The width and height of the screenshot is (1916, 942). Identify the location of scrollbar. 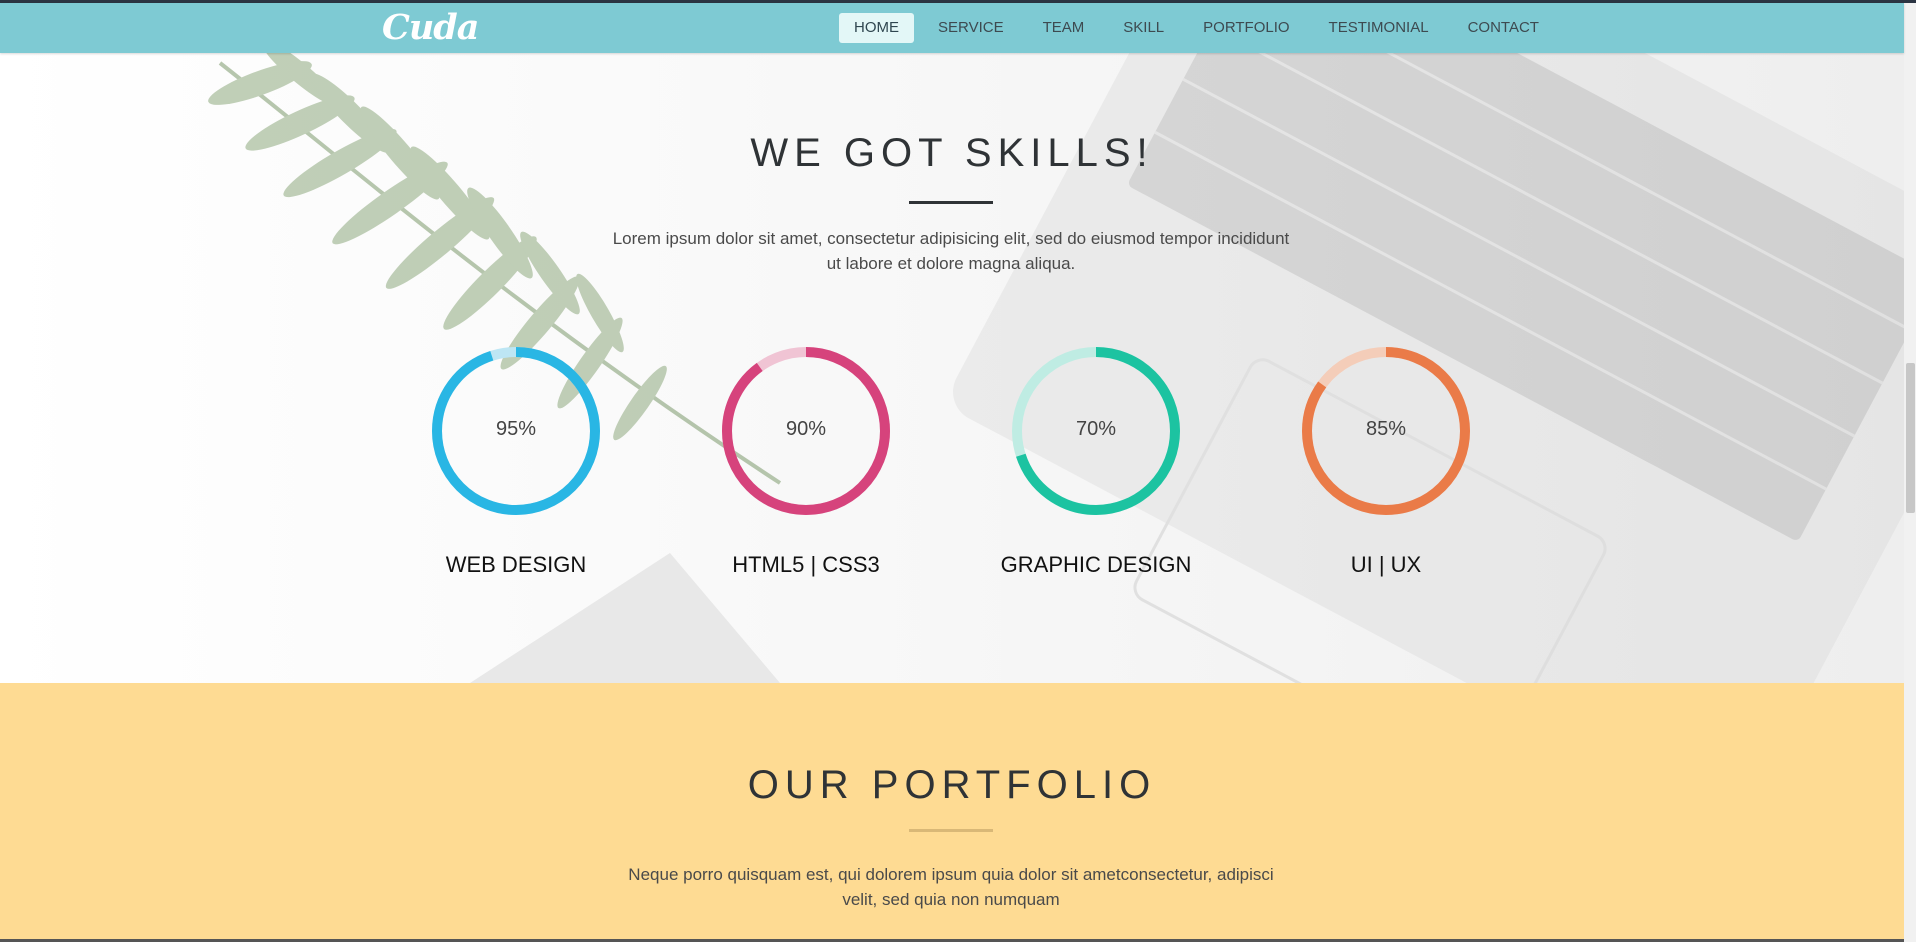
(1910, 472).